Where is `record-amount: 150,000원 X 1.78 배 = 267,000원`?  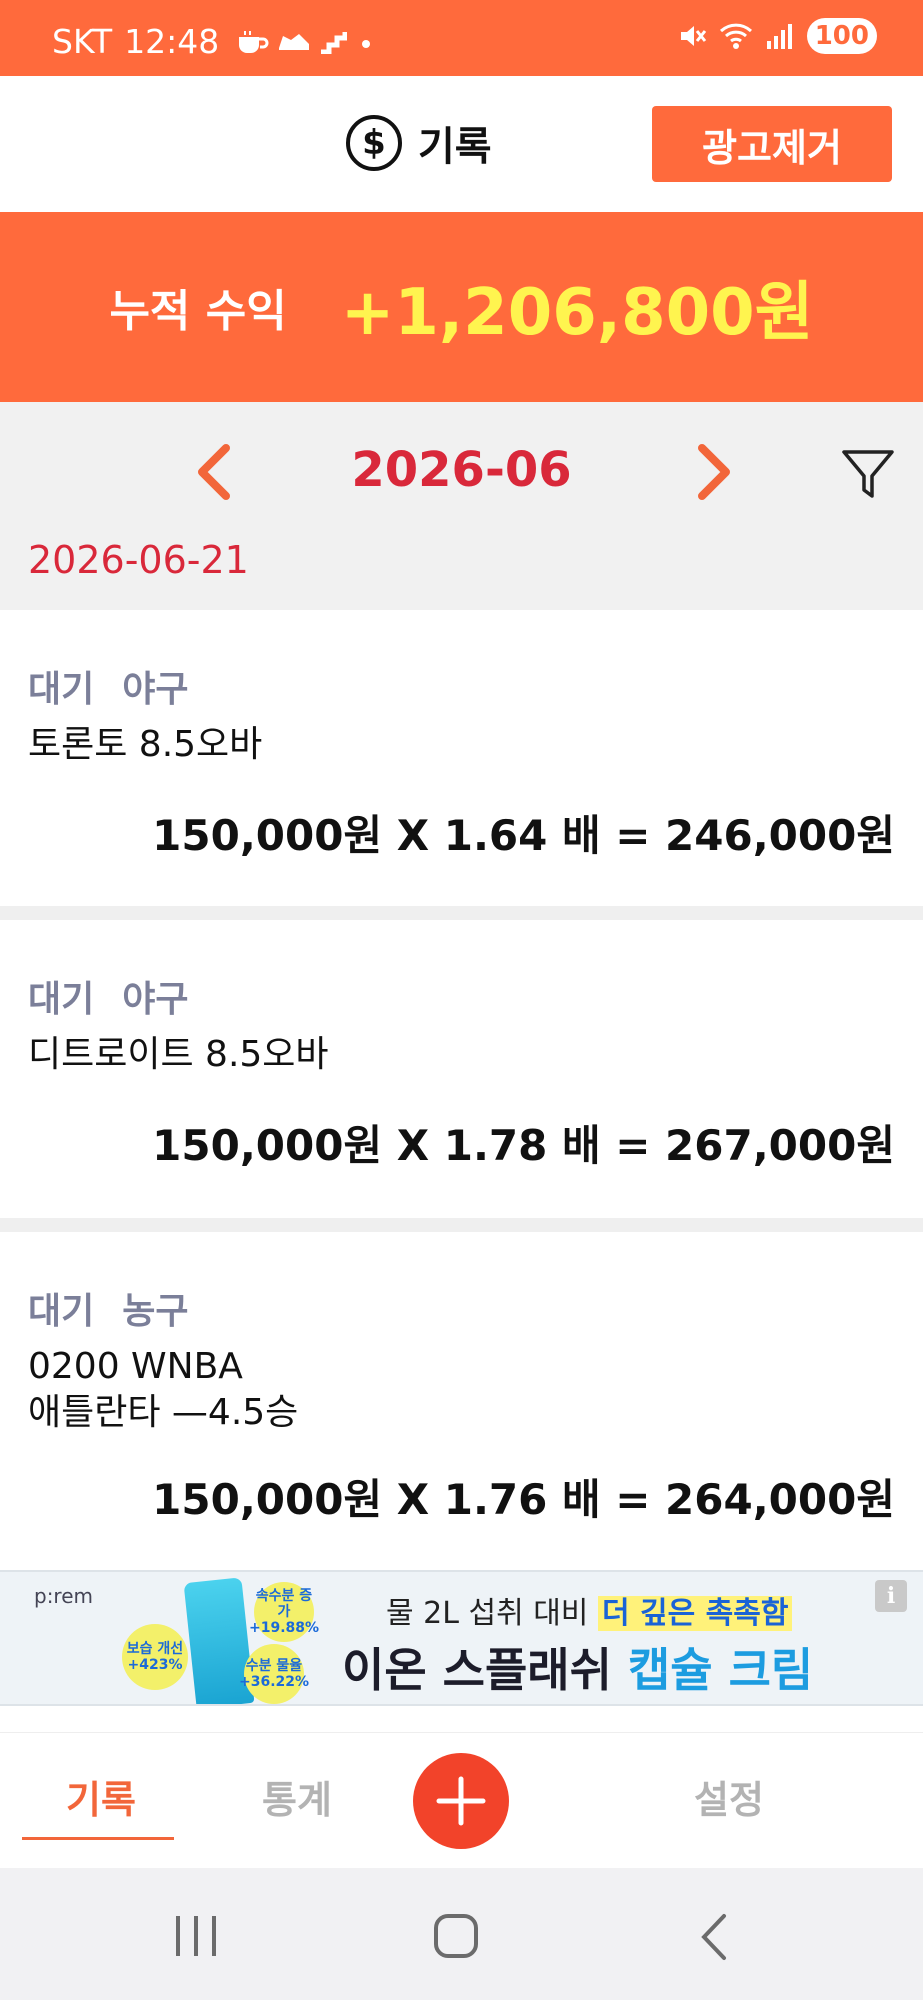 record-amount: 150,000원 X 1.78 배 = 267,000원 is located at coordinates (523, 1145).